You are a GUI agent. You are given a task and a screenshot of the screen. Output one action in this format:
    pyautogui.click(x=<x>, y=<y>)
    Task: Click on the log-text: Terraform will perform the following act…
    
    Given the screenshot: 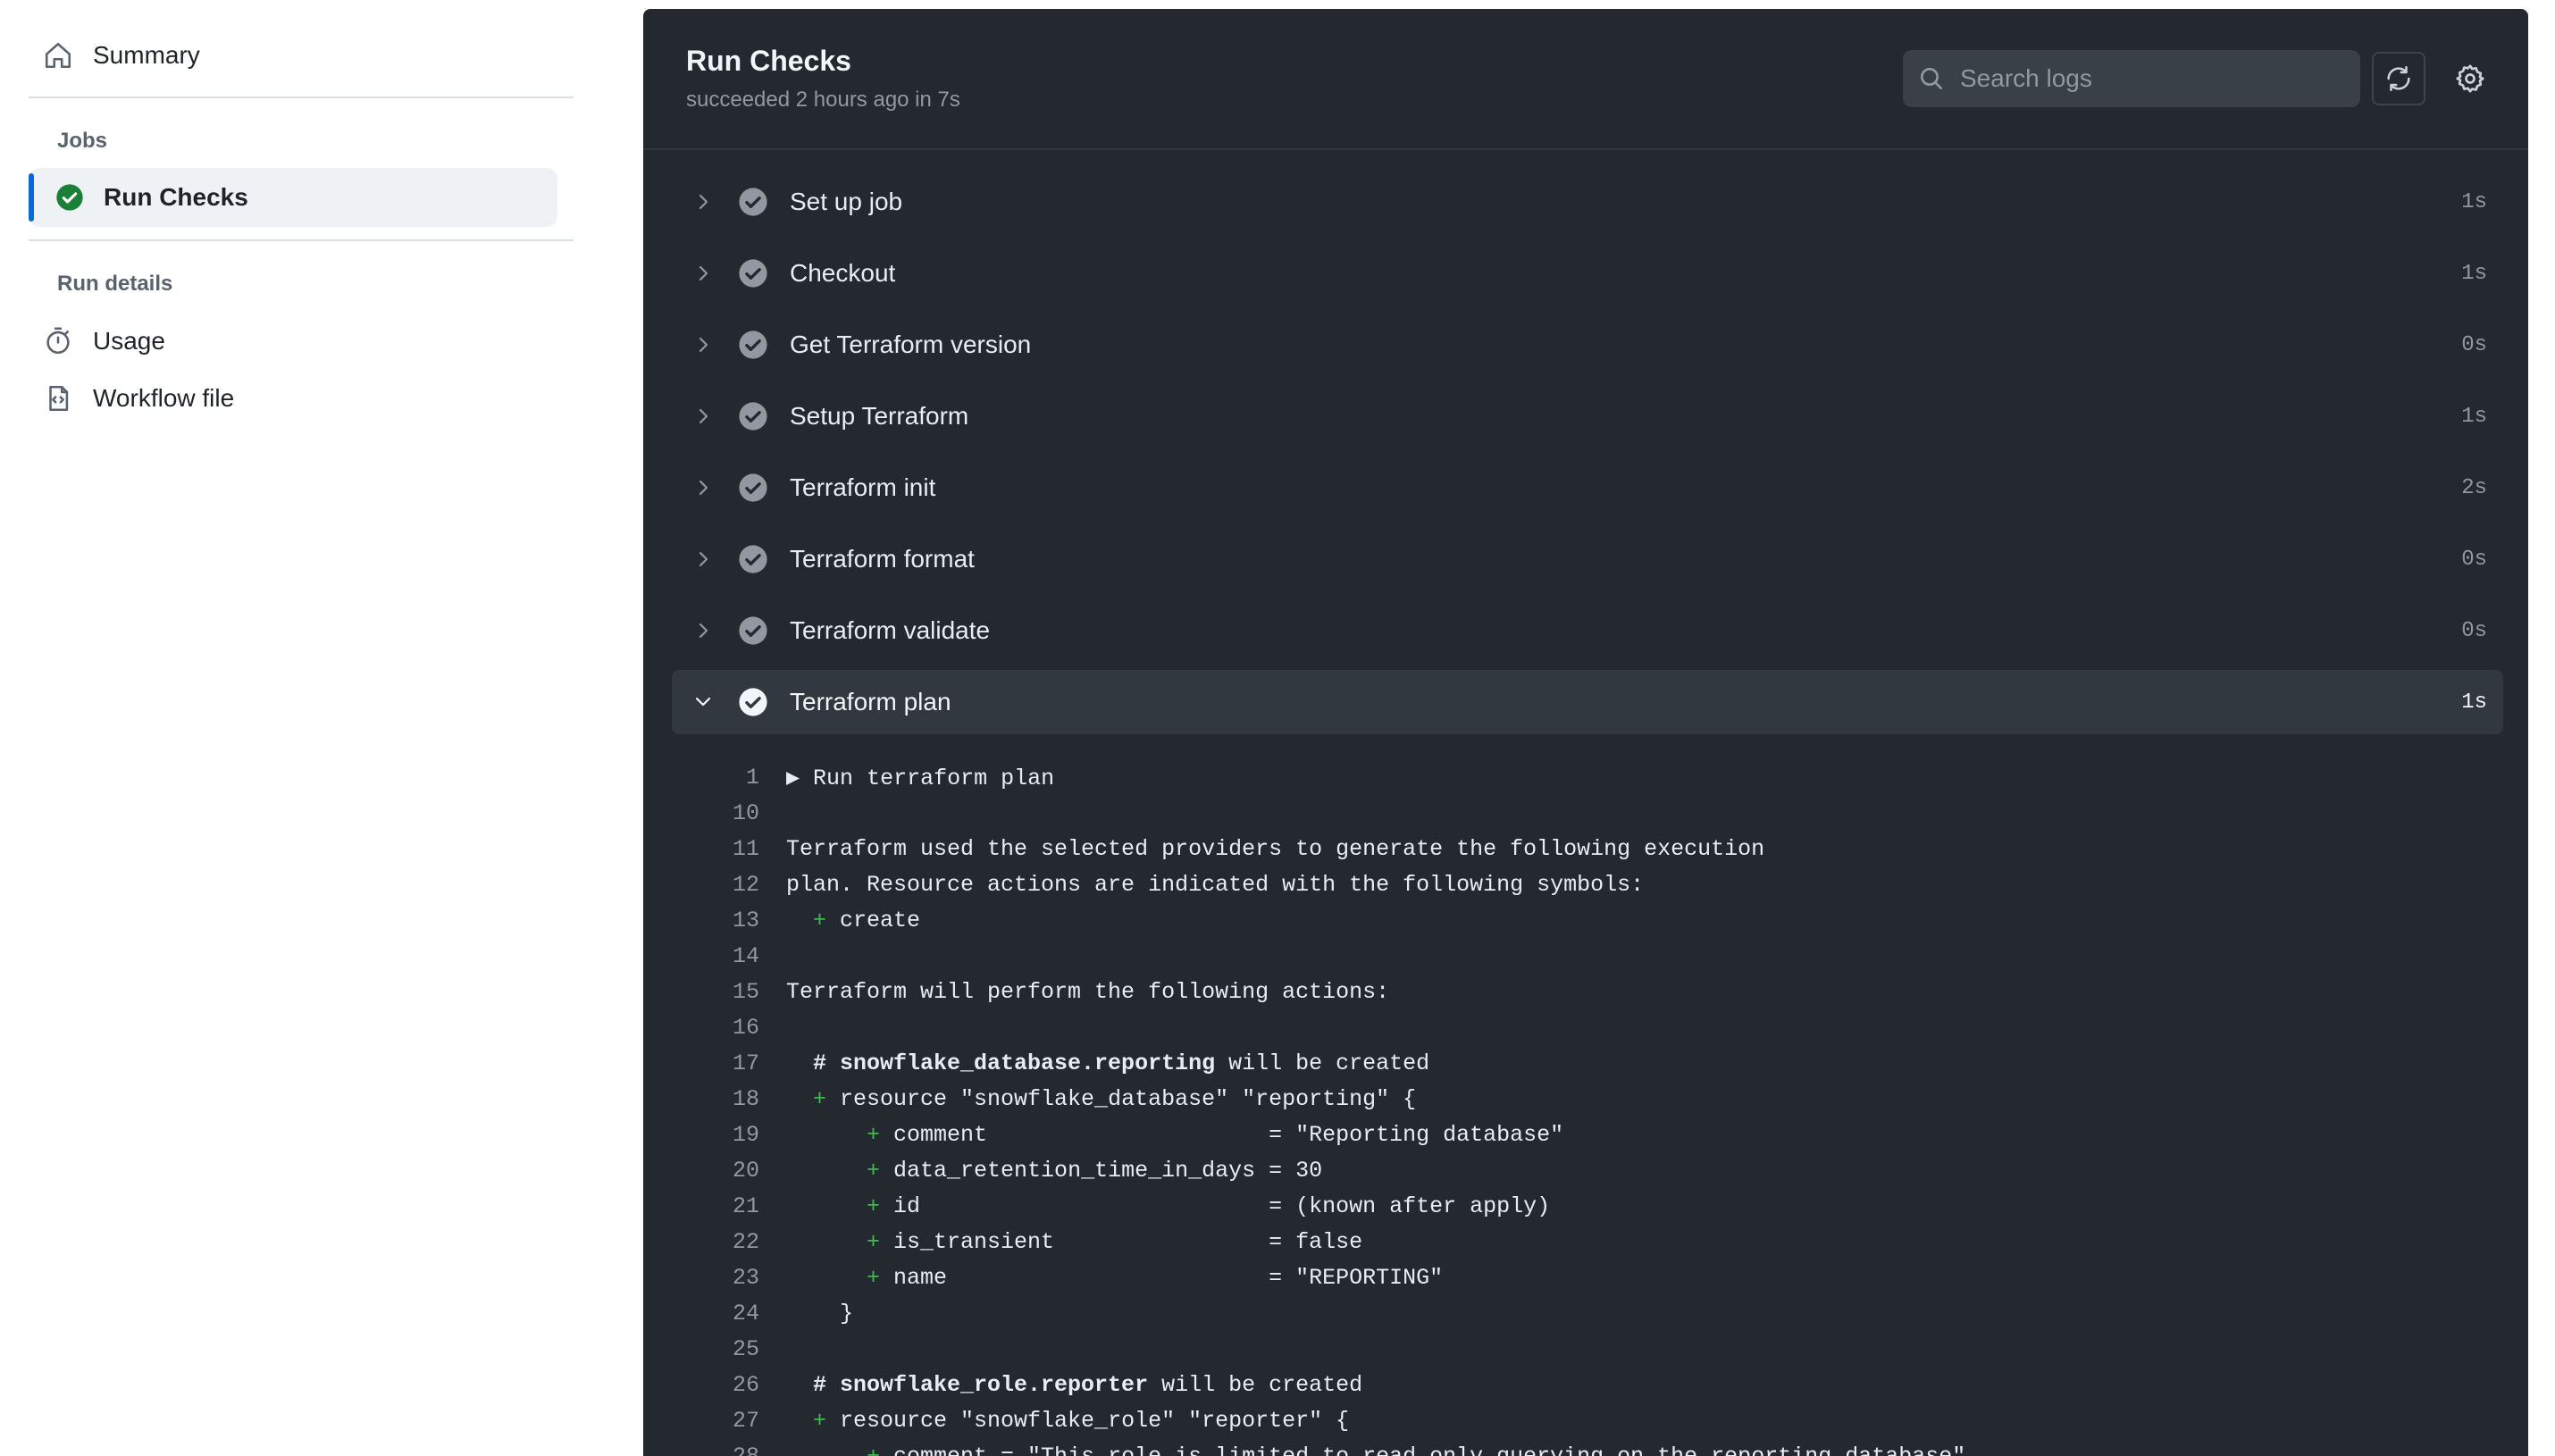 What is the action you would take?
    pyautogui.click(x=1087, y=992)
    